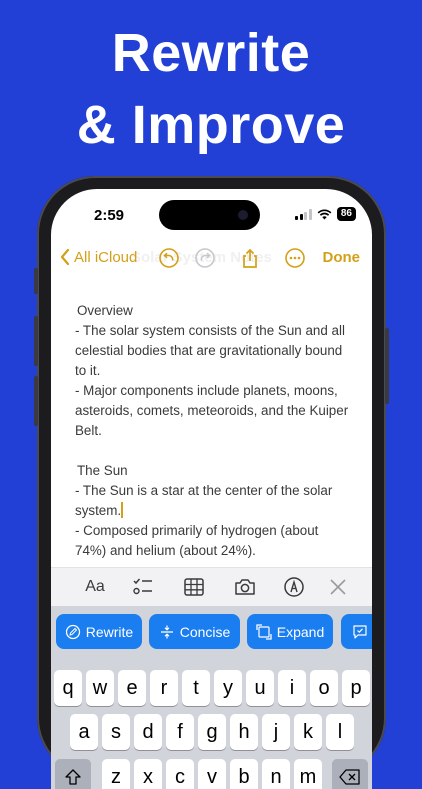 The image size is (422, 789). What do you see at coordinates (100, 688) in the screenshot?
I see `key-w: w` at bounding box center [100, 688].